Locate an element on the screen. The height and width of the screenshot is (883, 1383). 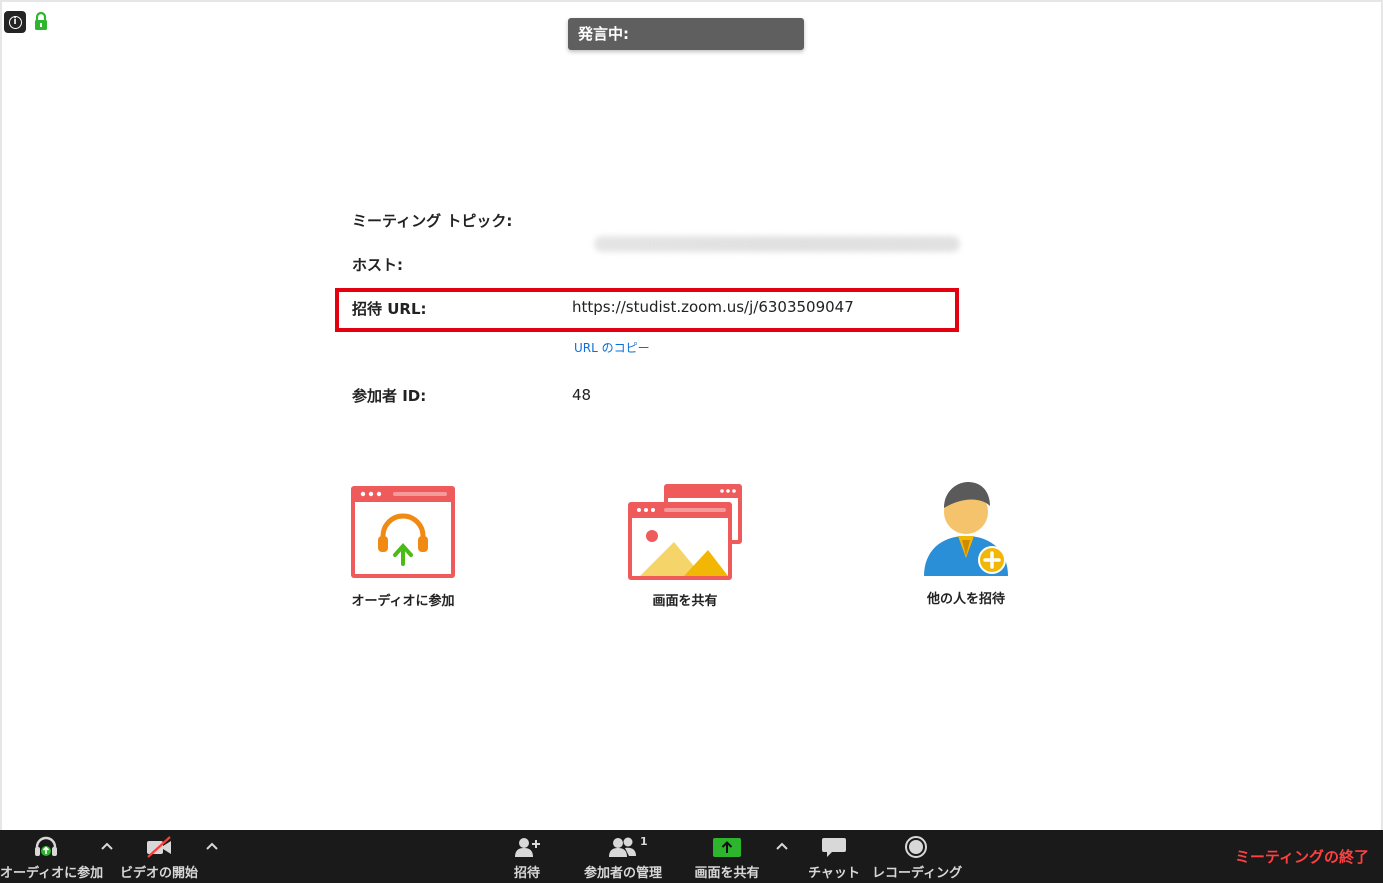
invite-person-icon is located at coordinates (966, 529).